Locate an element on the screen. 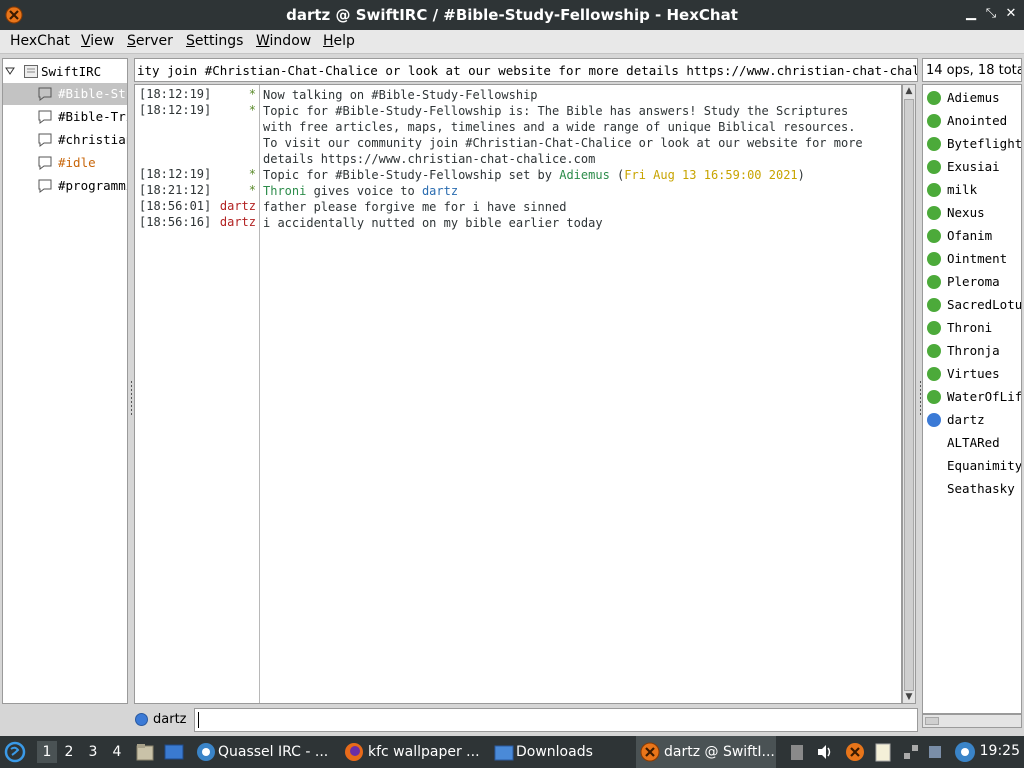 Image resolution: width=1024 pixels, height=768 pixels. user-name: Equanimity is located at coordinates (984, 465).